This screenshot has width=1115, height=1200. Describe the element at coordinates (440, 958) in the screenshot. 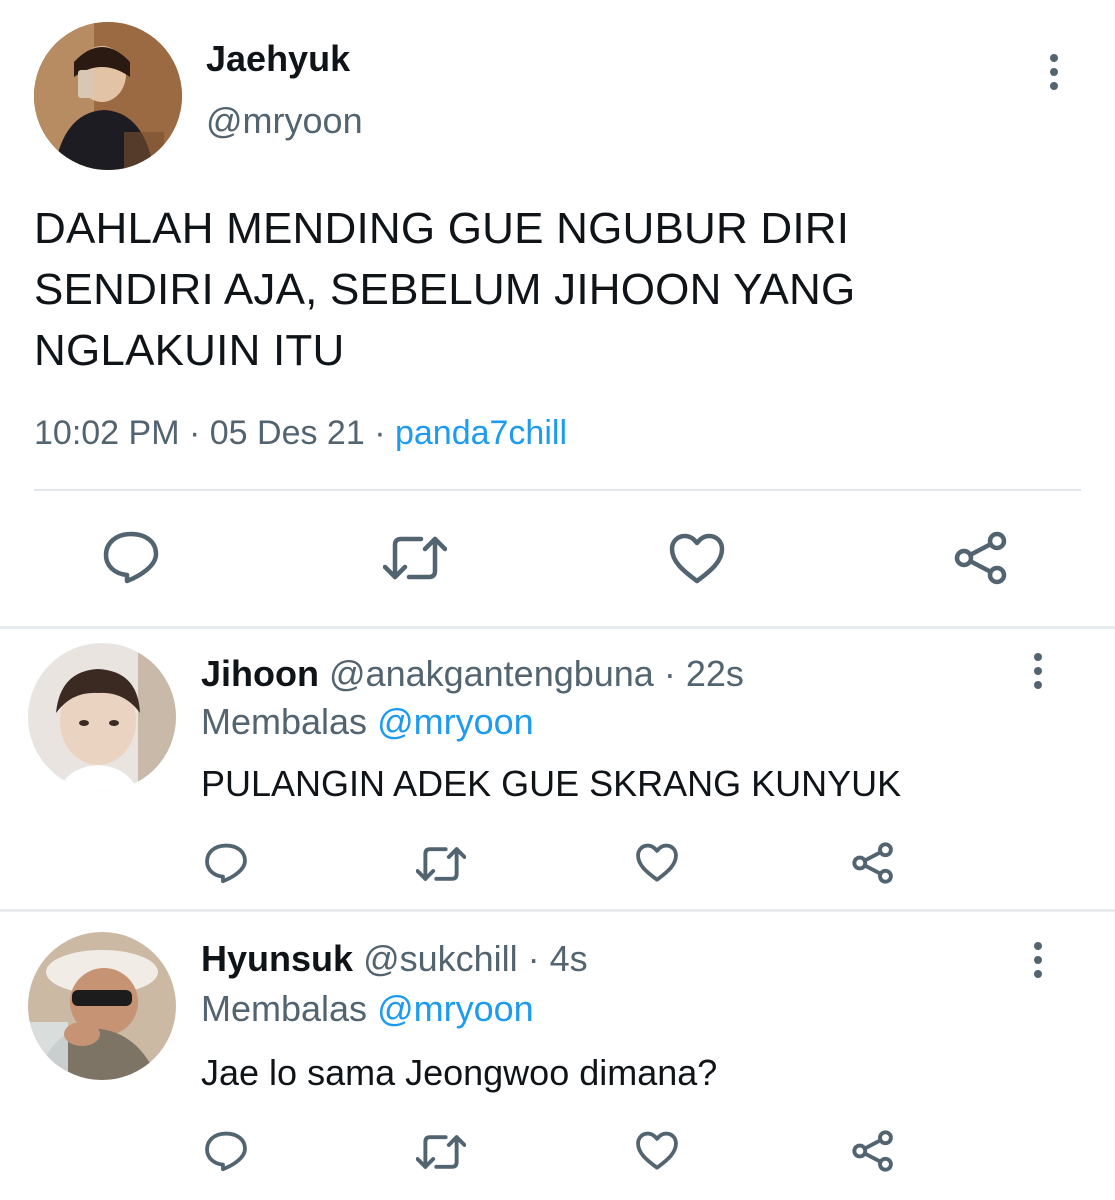

I see `user-handle: @sukchill` at that location.